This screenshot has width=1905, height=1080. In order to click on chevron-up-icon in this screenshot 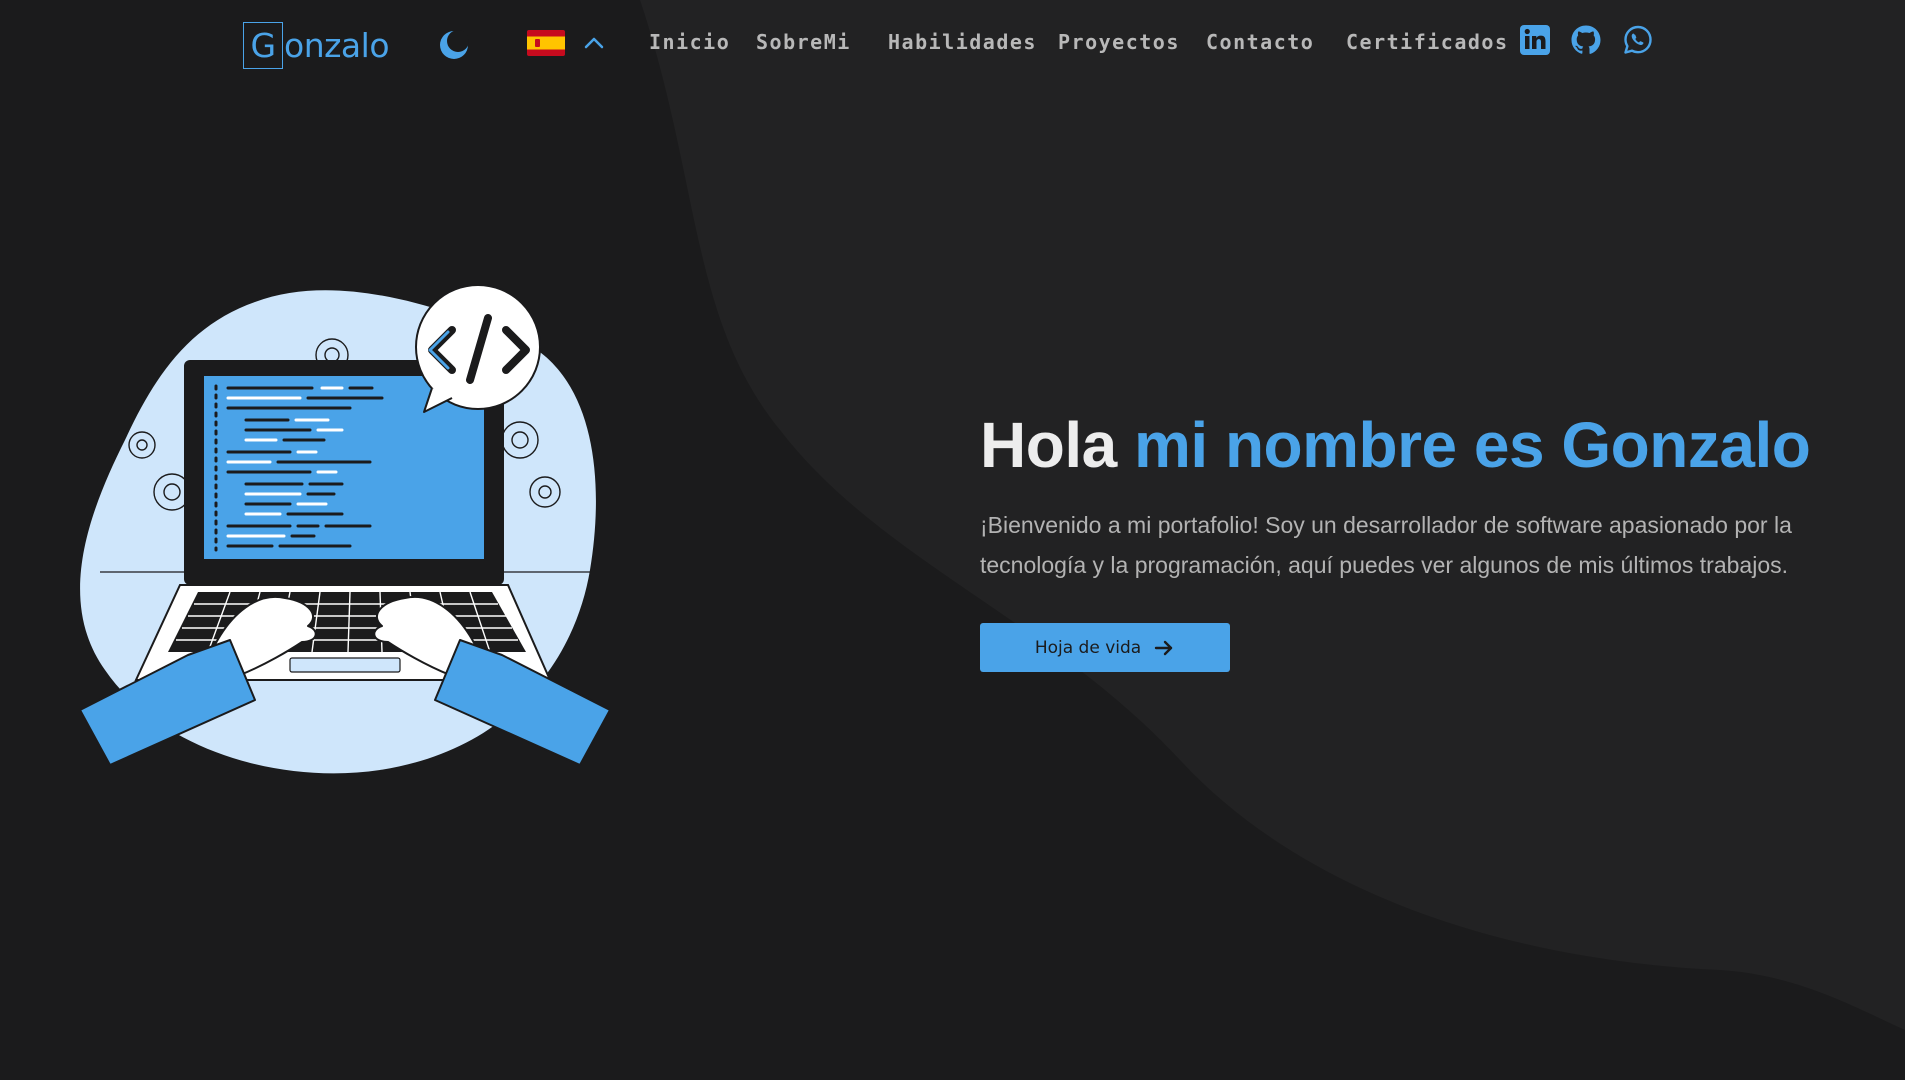, I will do `click(594, 43)`.